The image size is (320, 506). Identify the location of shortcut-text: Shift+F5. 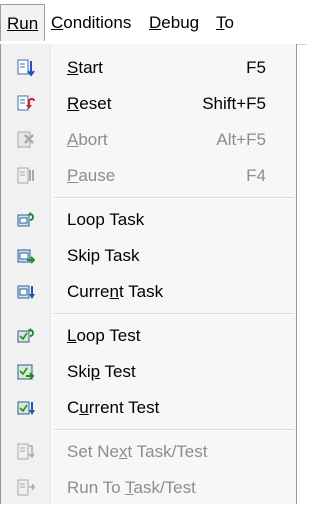
(234, 103).